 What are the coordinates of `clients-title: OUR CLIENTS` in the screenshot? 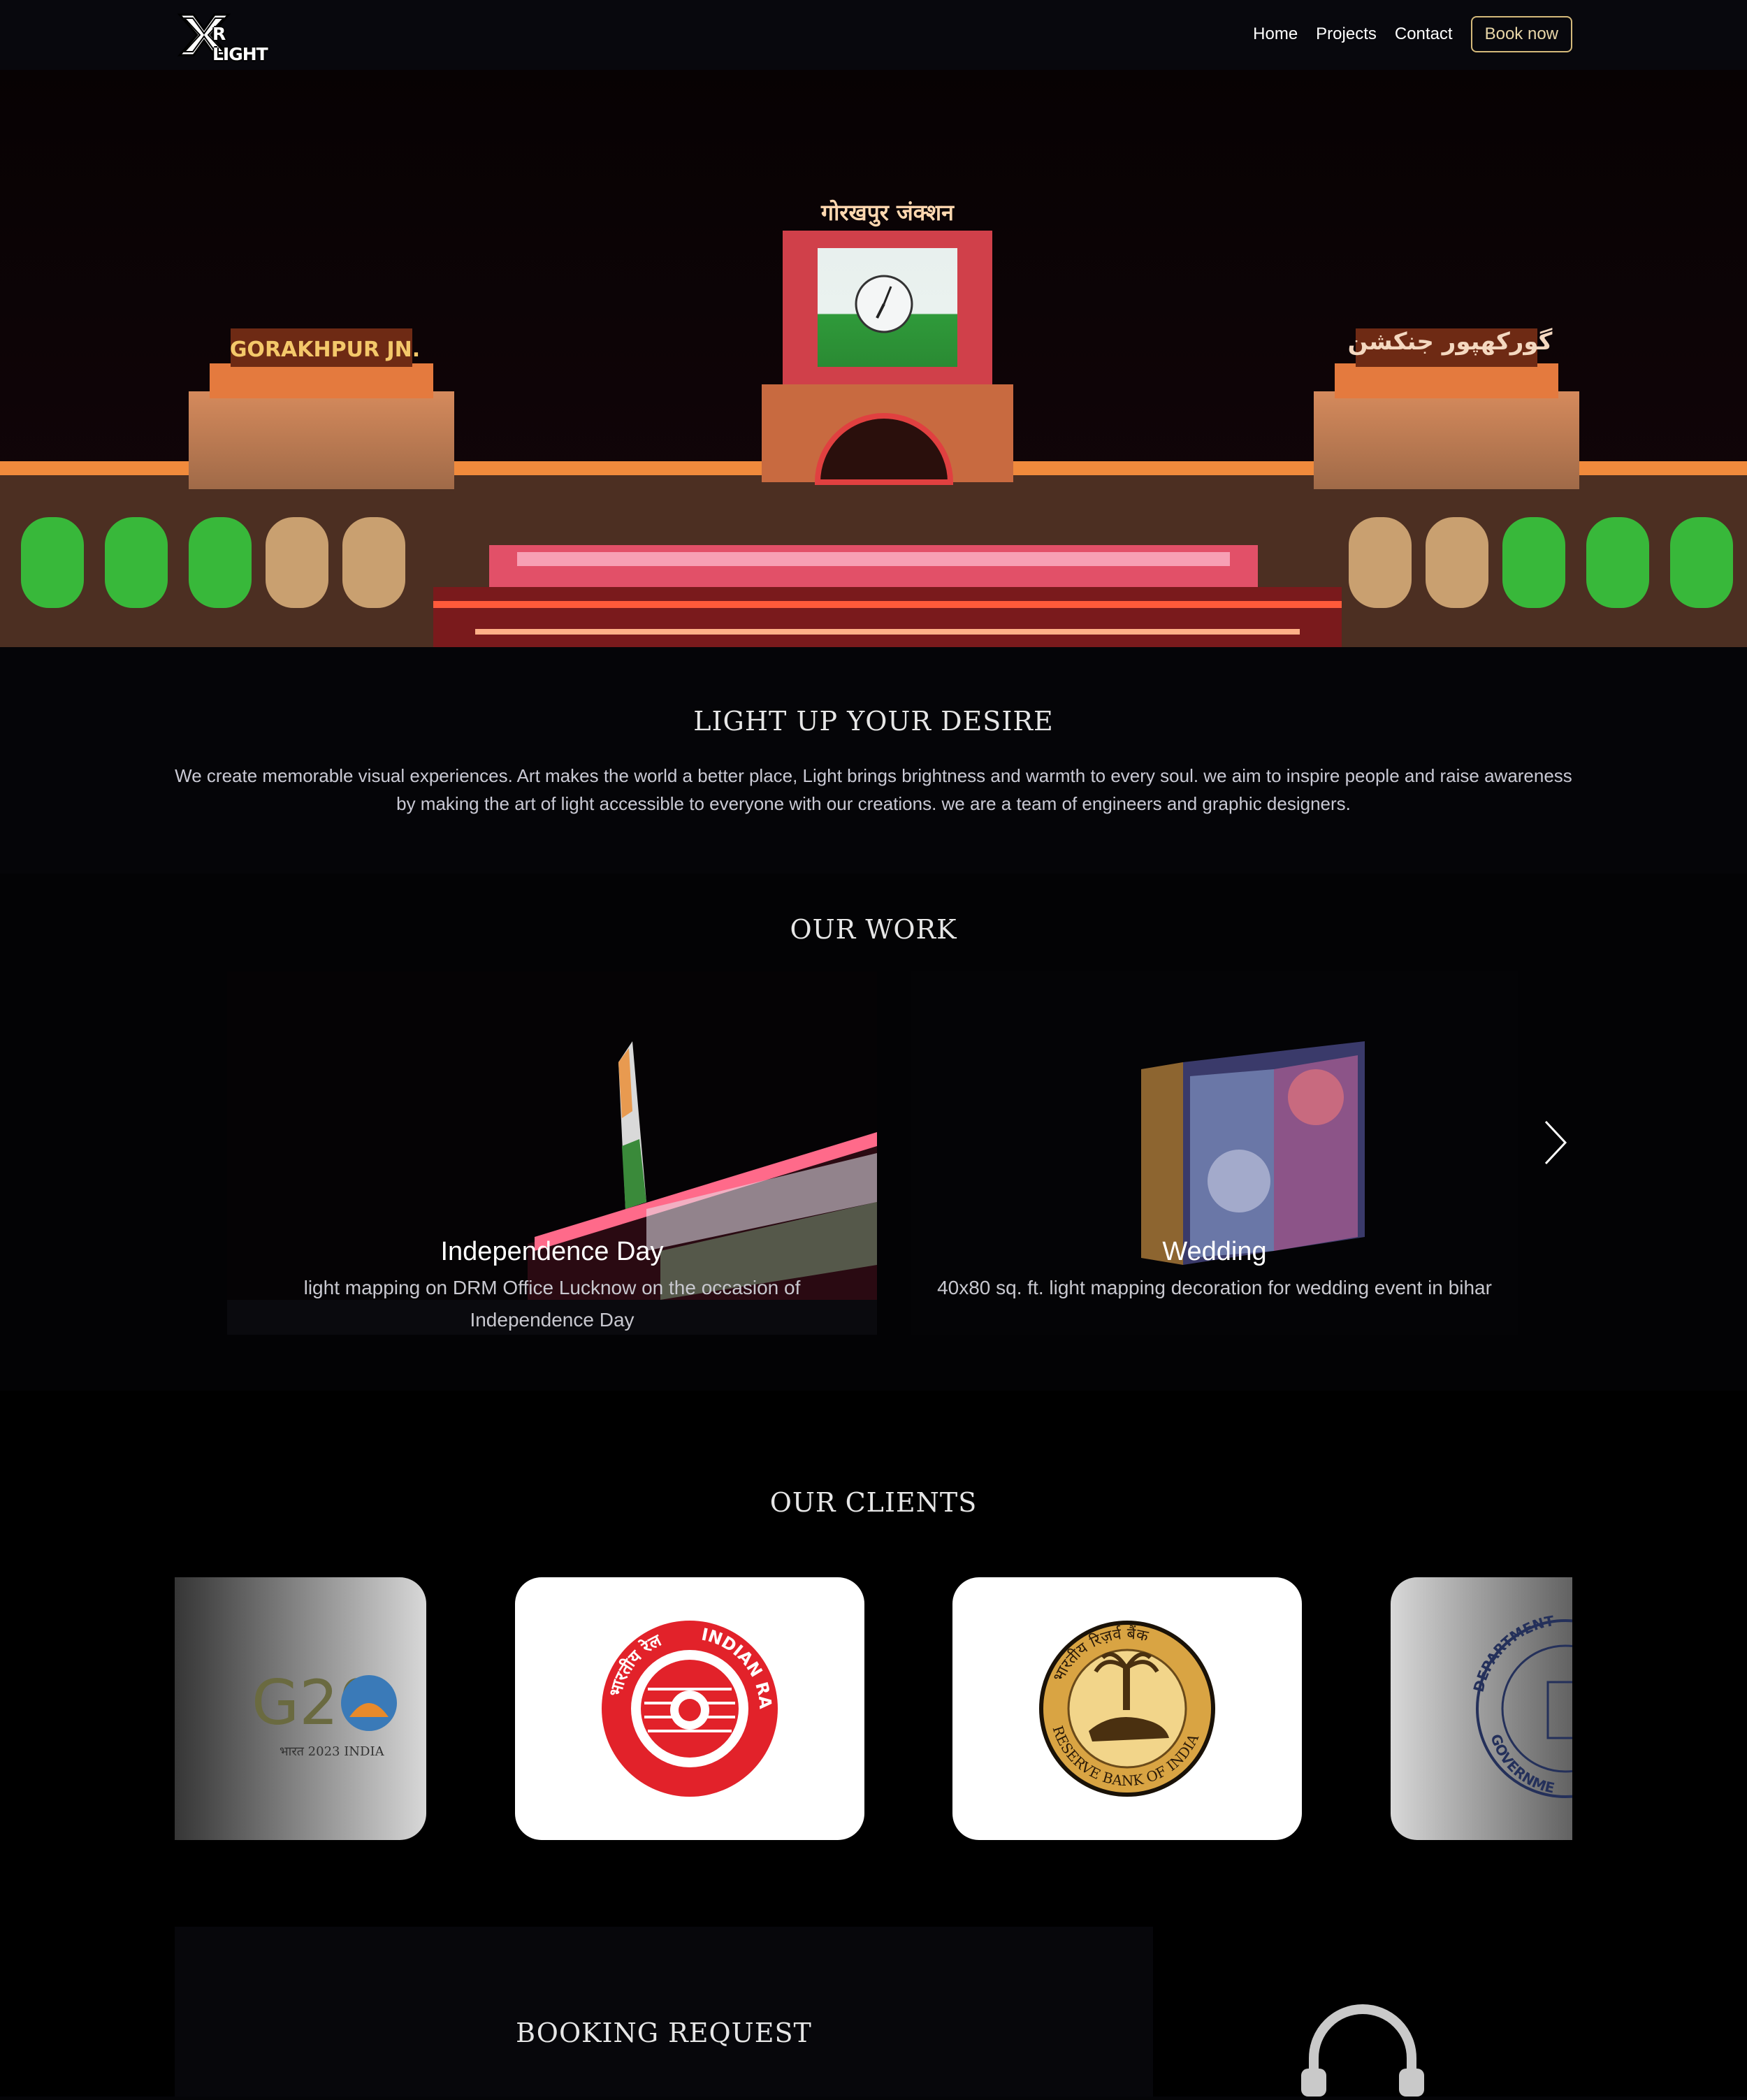 It's located at (873, 1502).